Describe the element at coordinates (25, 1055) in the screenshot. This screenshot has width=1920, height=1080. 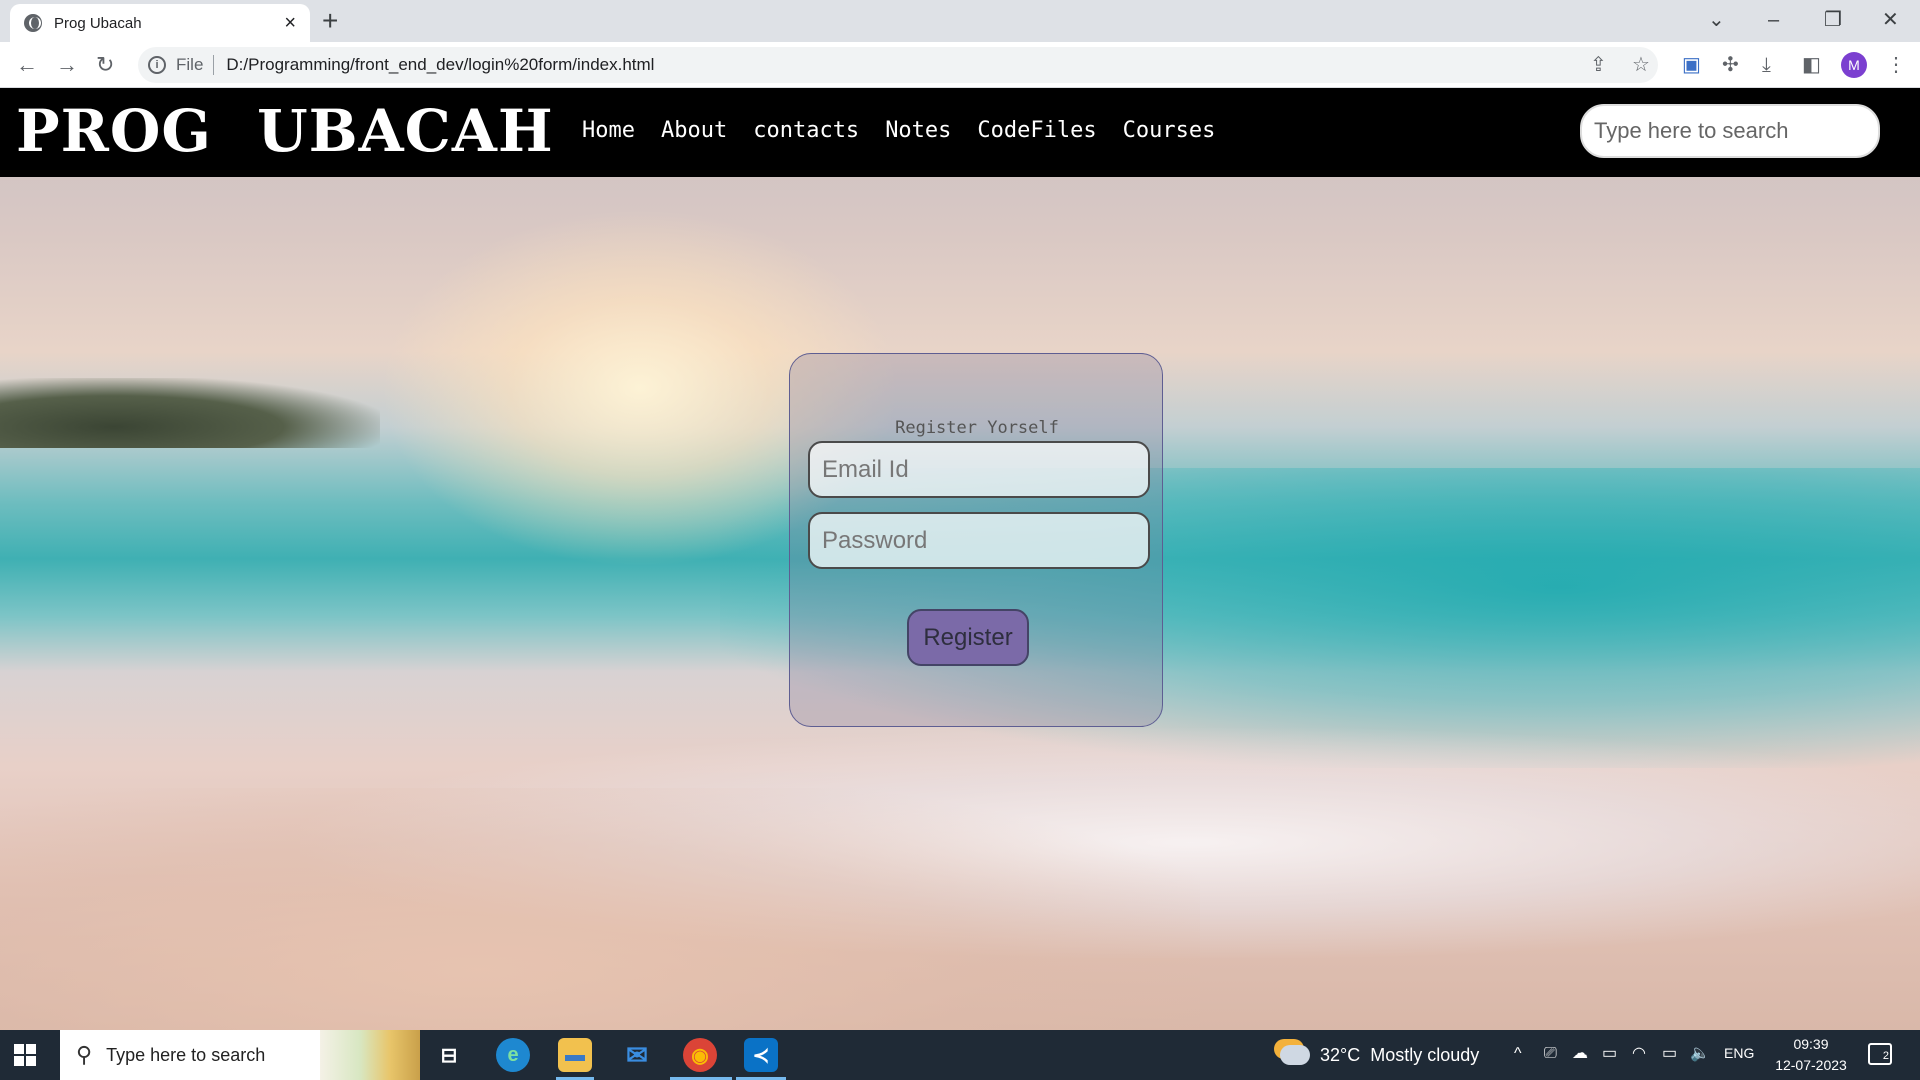
I see `windows-start-icon` at that location.